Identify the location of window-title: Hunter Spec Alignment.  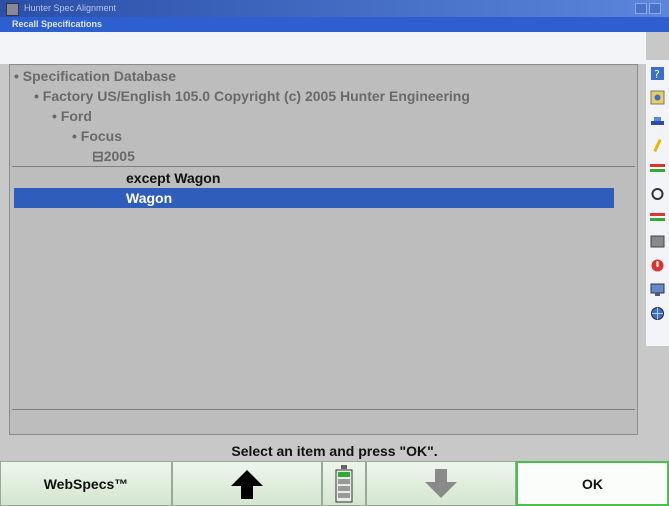
(70, 8).